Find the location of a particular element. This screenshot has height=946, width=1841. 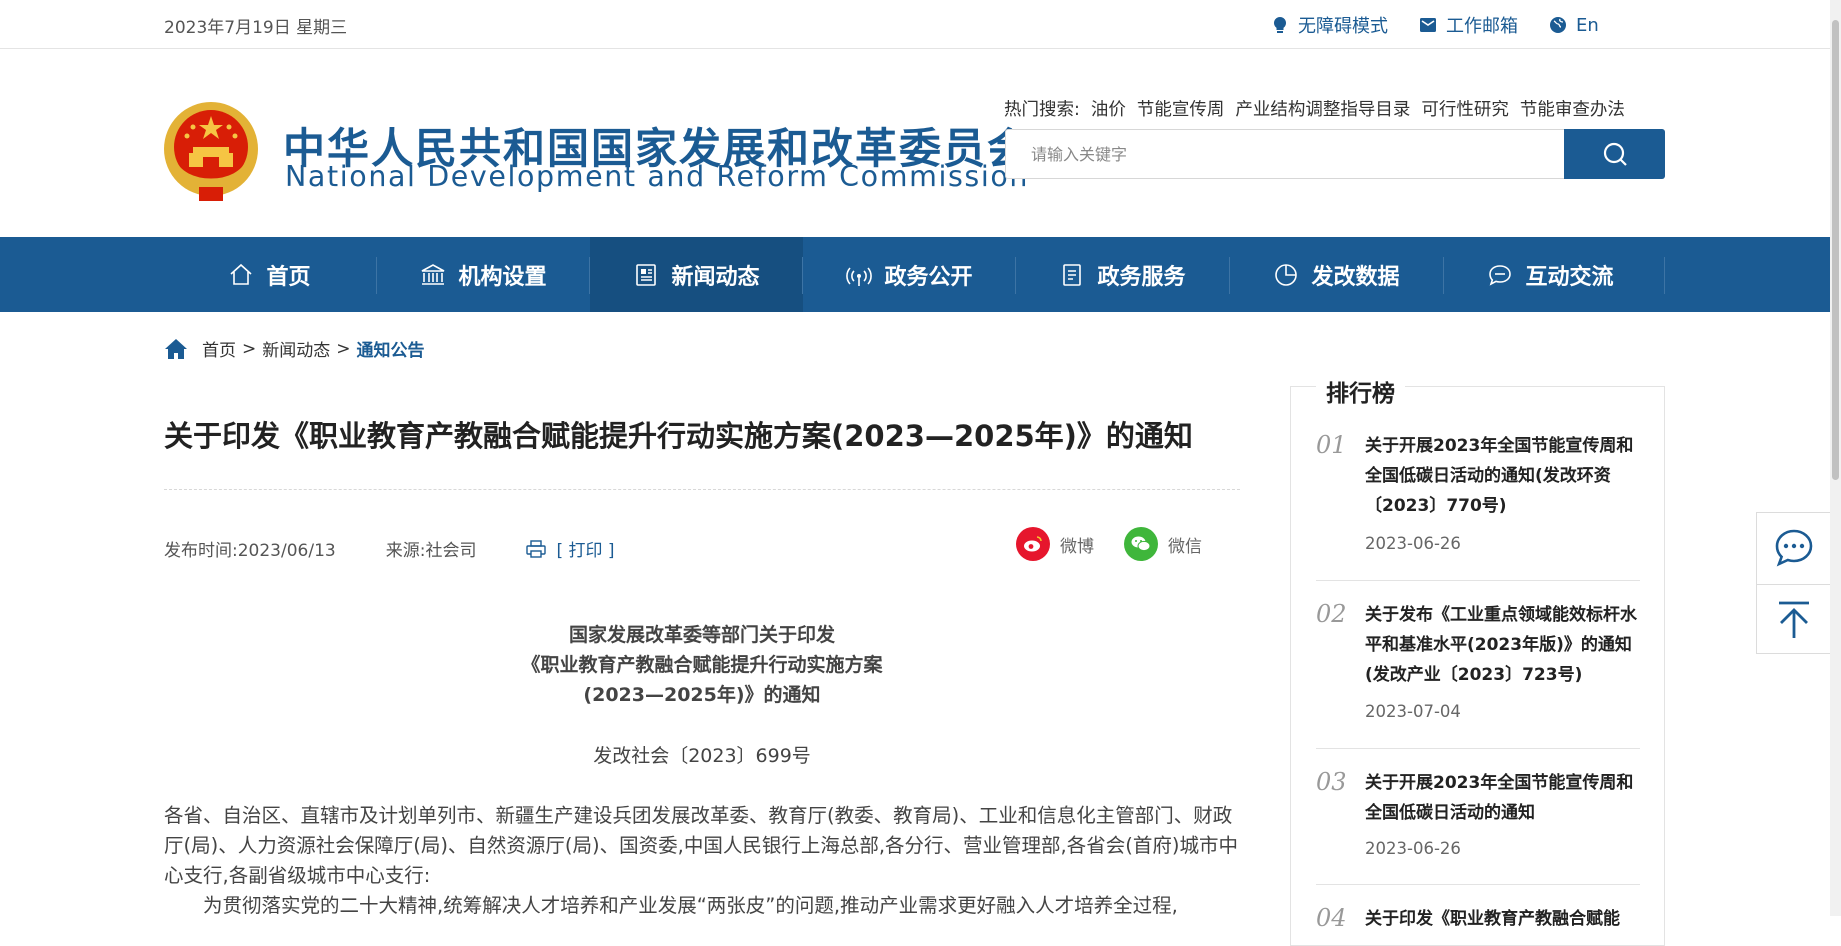

nav-label: 新闻动态 is located at coordinates (715, 277).